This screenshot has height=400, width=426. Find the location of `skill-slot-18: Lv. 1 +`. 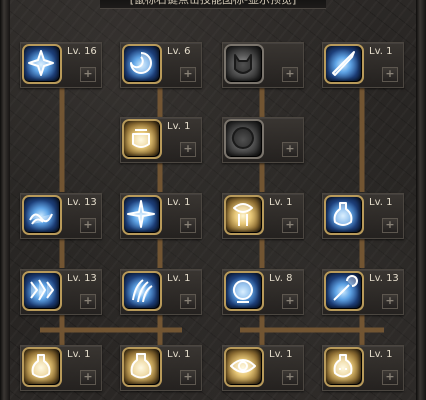

skill-slot-18: Lv. 1 + is located at coordinates (363, 368).